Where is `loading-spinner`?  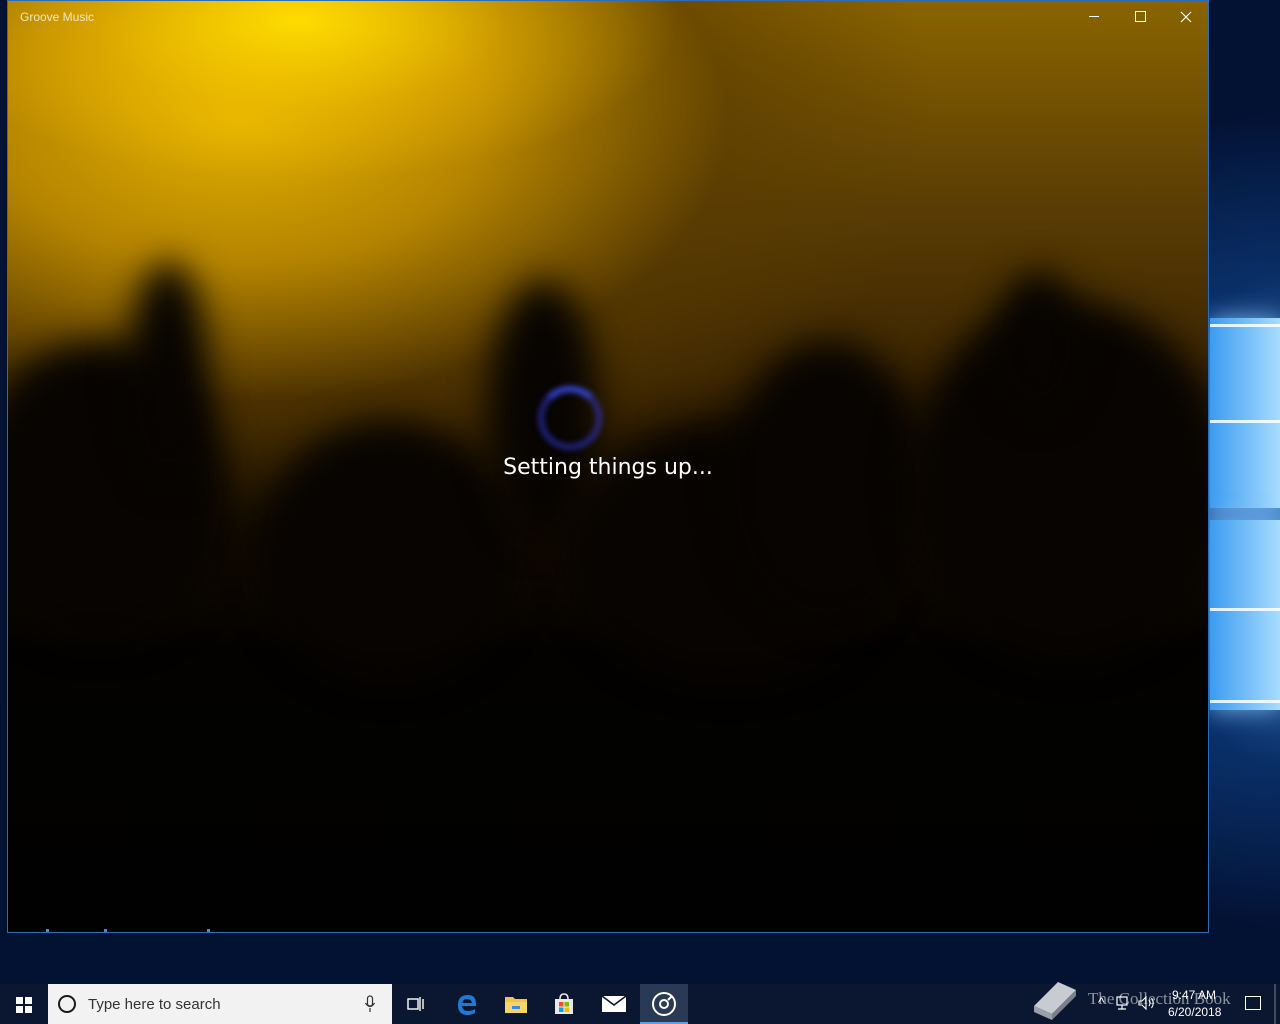
loading-spinner is located at coordinates (570, 418).